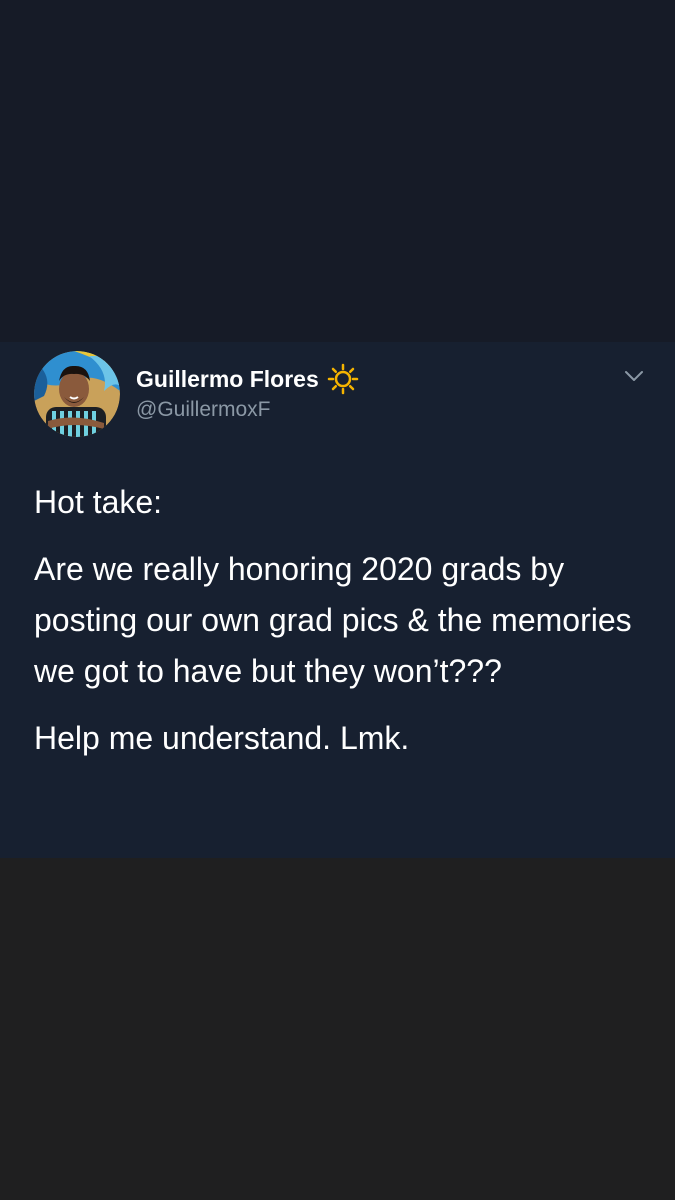 The image size is (675, 1200). What do you see at coordinates (222, 738) in the screenshot?
I see `tweet-paragraph: Help me understand. Lmk.` at bounding box center [222, 738].